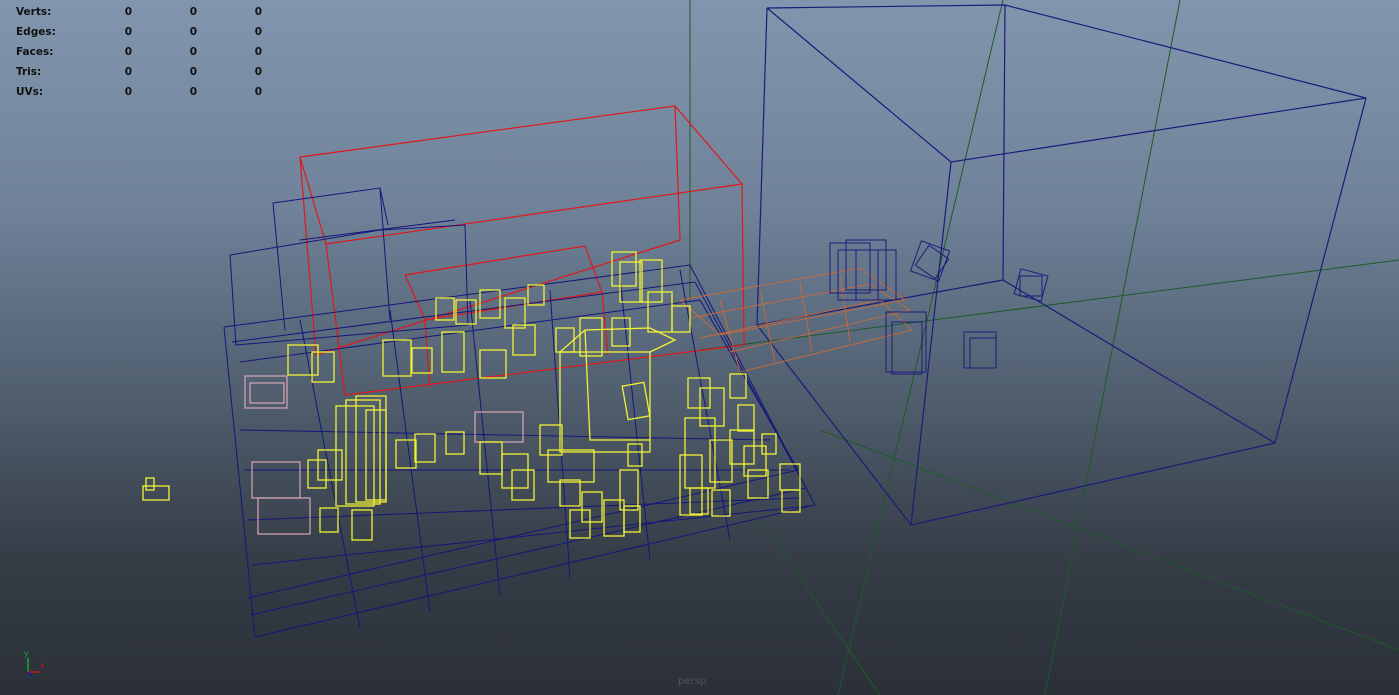 The width and height of the screenshot is (1399, 695). Describe the element at coordinates (26, 653) in the screenshot. I see `axis-y-label: y` at that location.